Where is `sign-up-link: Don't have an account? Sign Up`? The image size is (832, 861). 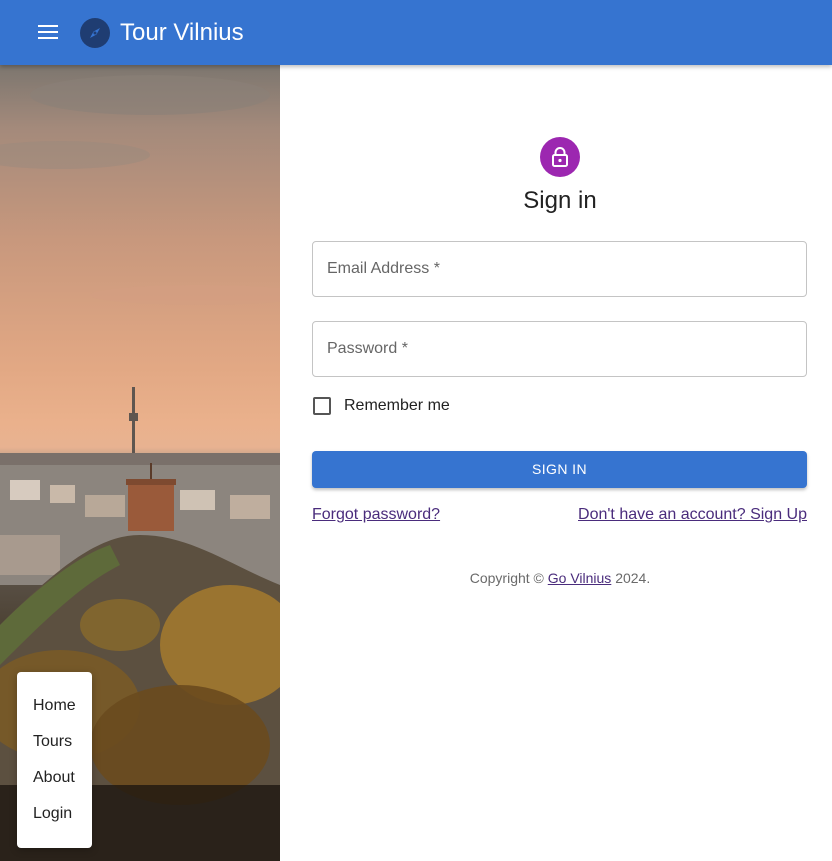 sign-up-link: Don't have an account? Sign Up is located at coordinates (692, 515).